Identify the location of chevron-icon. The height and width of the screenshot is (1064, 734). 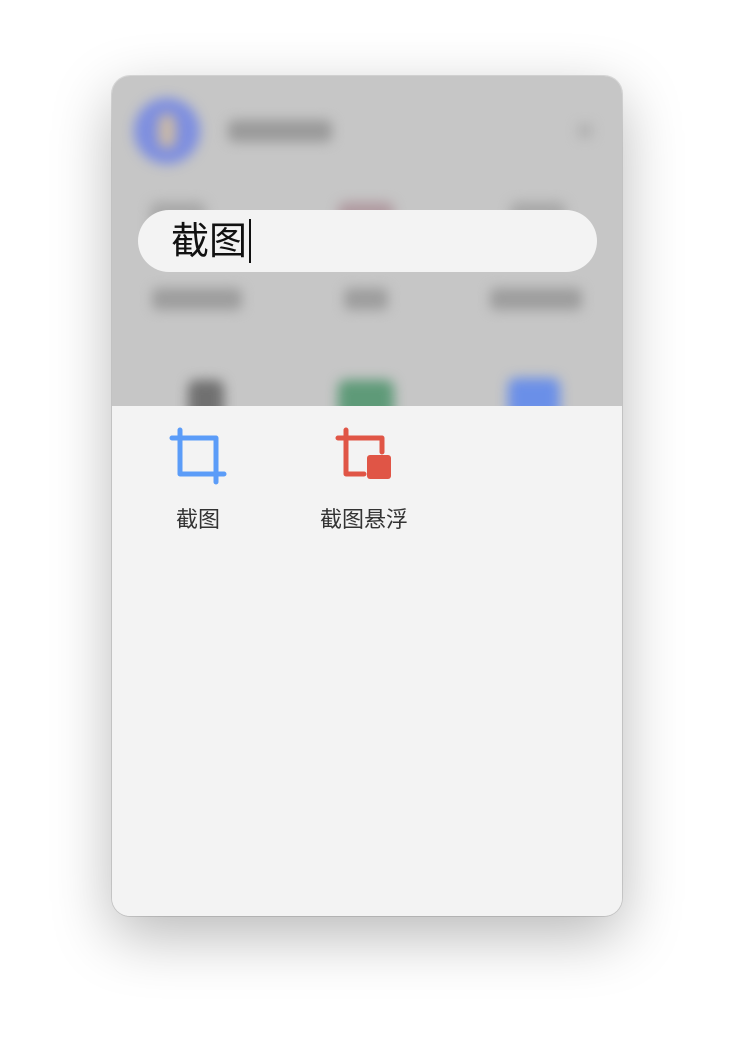
(585, 131).